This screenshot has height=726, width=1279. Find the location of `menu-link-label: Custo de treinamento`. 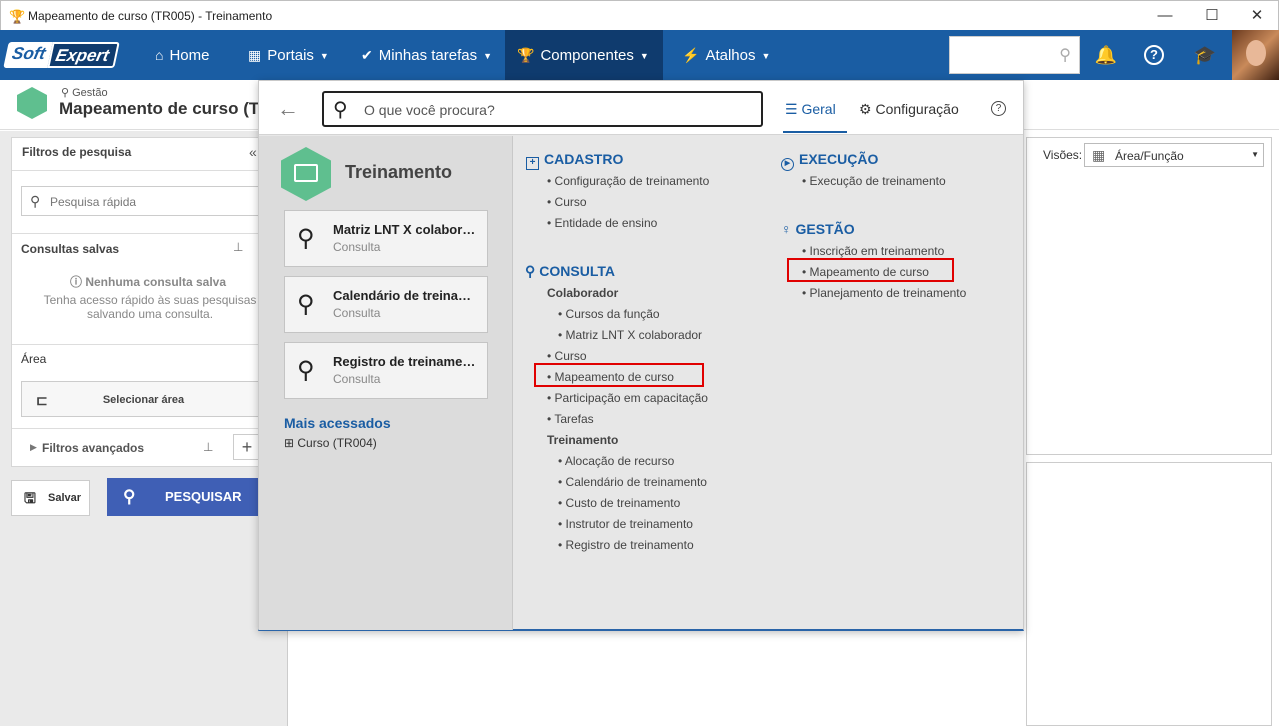

menu-link-label: Custo de treinamento is located at coordinates (623, 503).